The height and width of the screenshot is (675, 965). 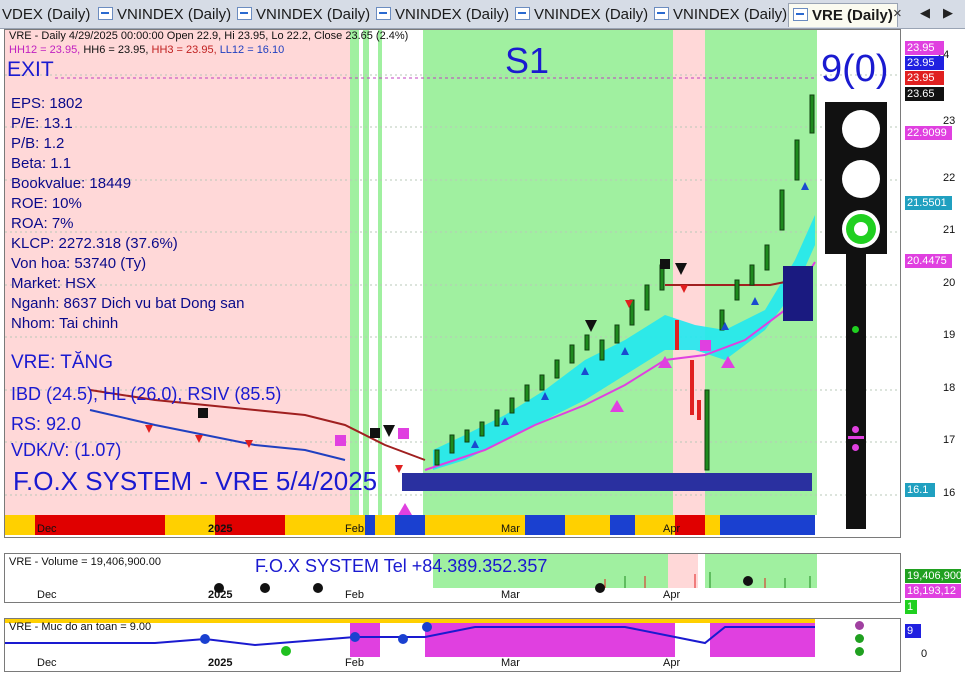 What do you see at coordinates (607, 482) in the screenshot?
I see `base-box` at bounding box center [607, 482].